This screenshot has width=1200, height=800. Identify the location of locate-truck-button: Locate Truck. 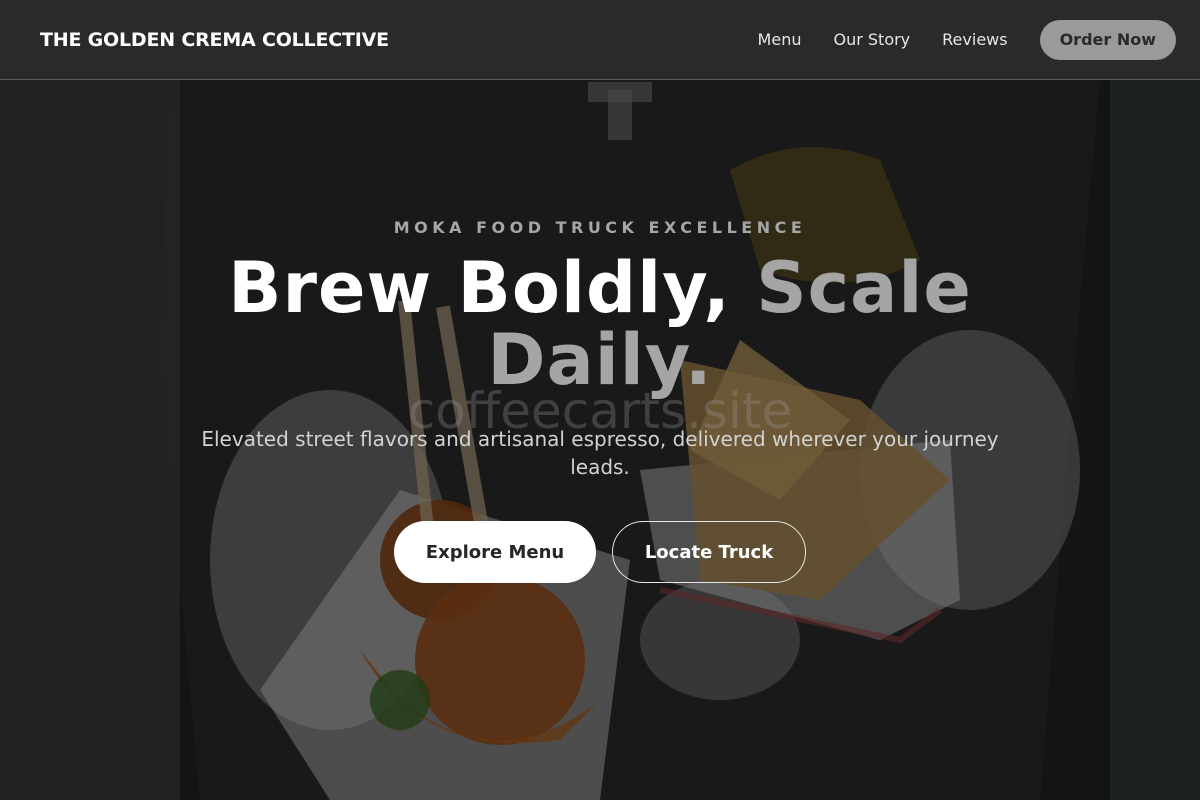
(709, 552).